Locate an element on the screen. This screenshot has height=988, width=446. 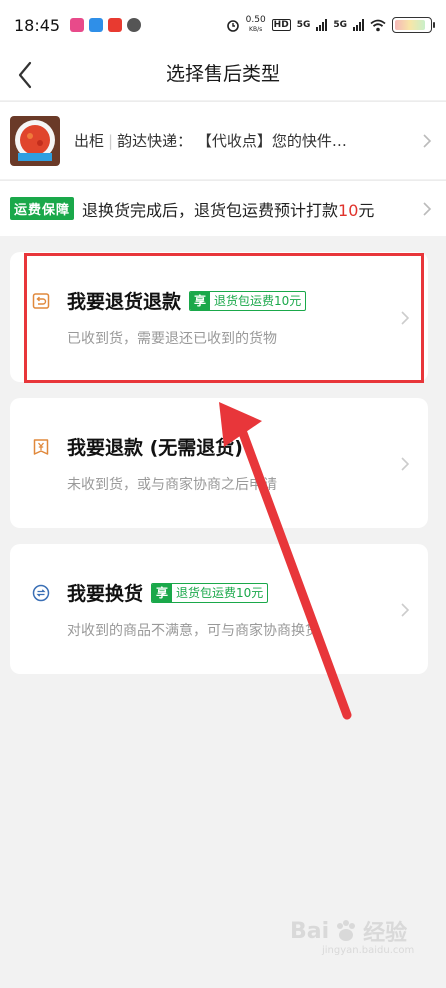
signal2-icon is located at coordinates (358, 25).